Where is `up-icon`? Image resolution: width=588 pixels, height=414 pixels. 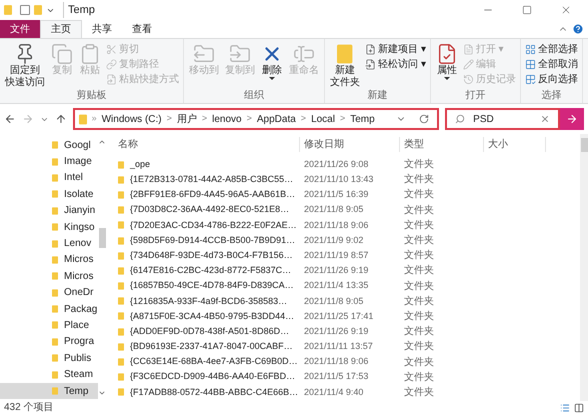 up-icon is located at coordinates (60, 119).